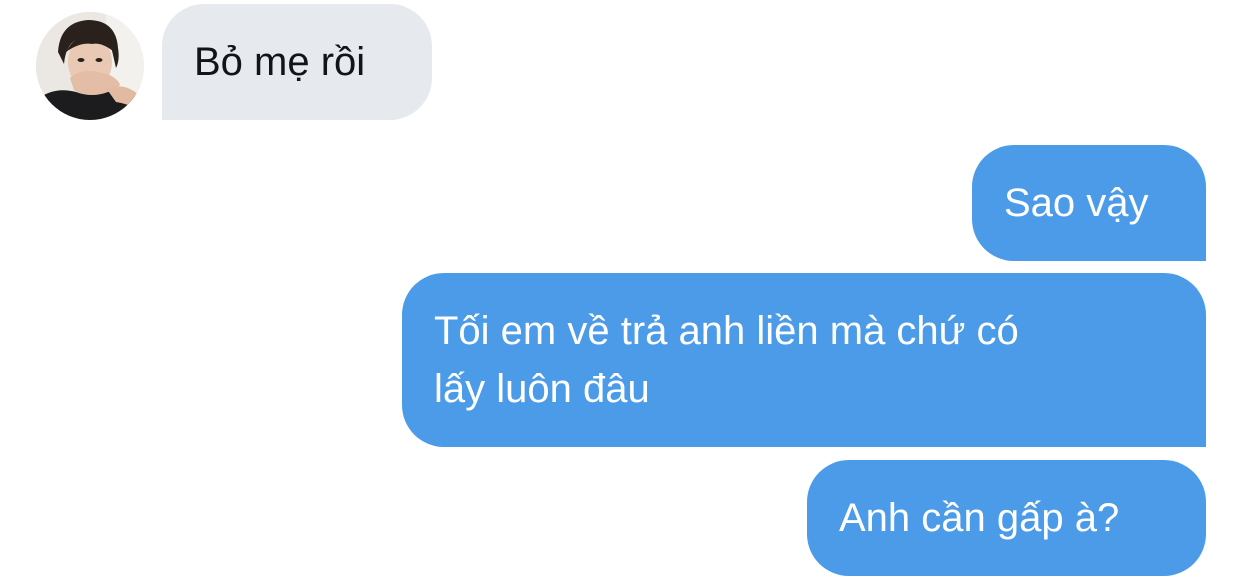  Describe the element at coordinates (1006, 518) in the screenshot. I see `message-bubble-outgoing: Anh cần gấp à?` at that location.